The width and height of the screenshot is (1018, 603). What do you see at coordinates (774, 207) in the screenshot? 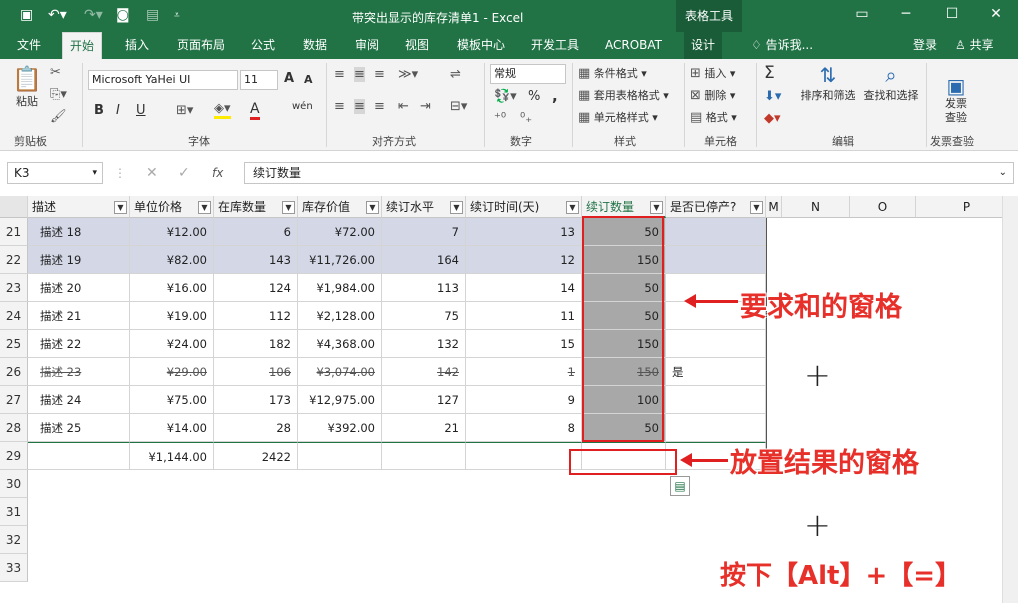
I see `column-letter: M` at bounding box center [774, 207].